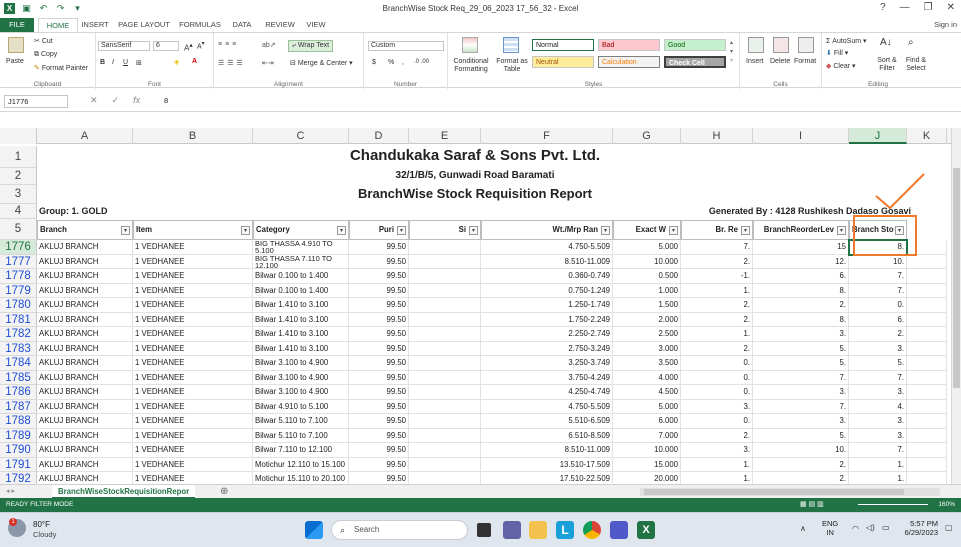  What do you see at coordinates (647, 290) in the screenshot?
I see `cell-exact: 1.000` at bounding box center [647, 290].